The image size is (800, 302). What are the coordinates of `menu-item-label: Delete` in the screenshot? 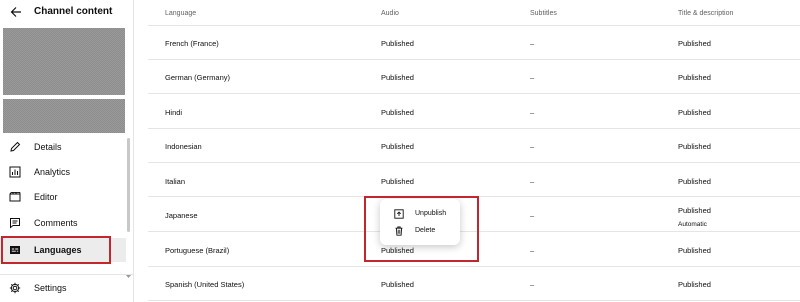 It's located at (425, 230).